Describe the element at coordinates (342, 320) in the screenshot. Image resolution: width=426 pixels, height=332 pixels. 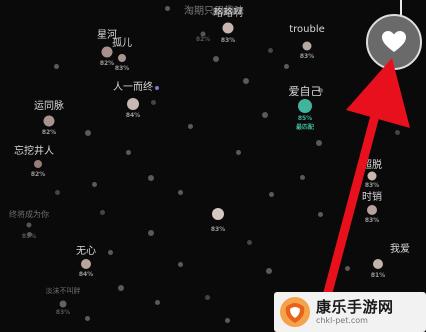
I see `watermark-url: chkl-pet.com` at that location.